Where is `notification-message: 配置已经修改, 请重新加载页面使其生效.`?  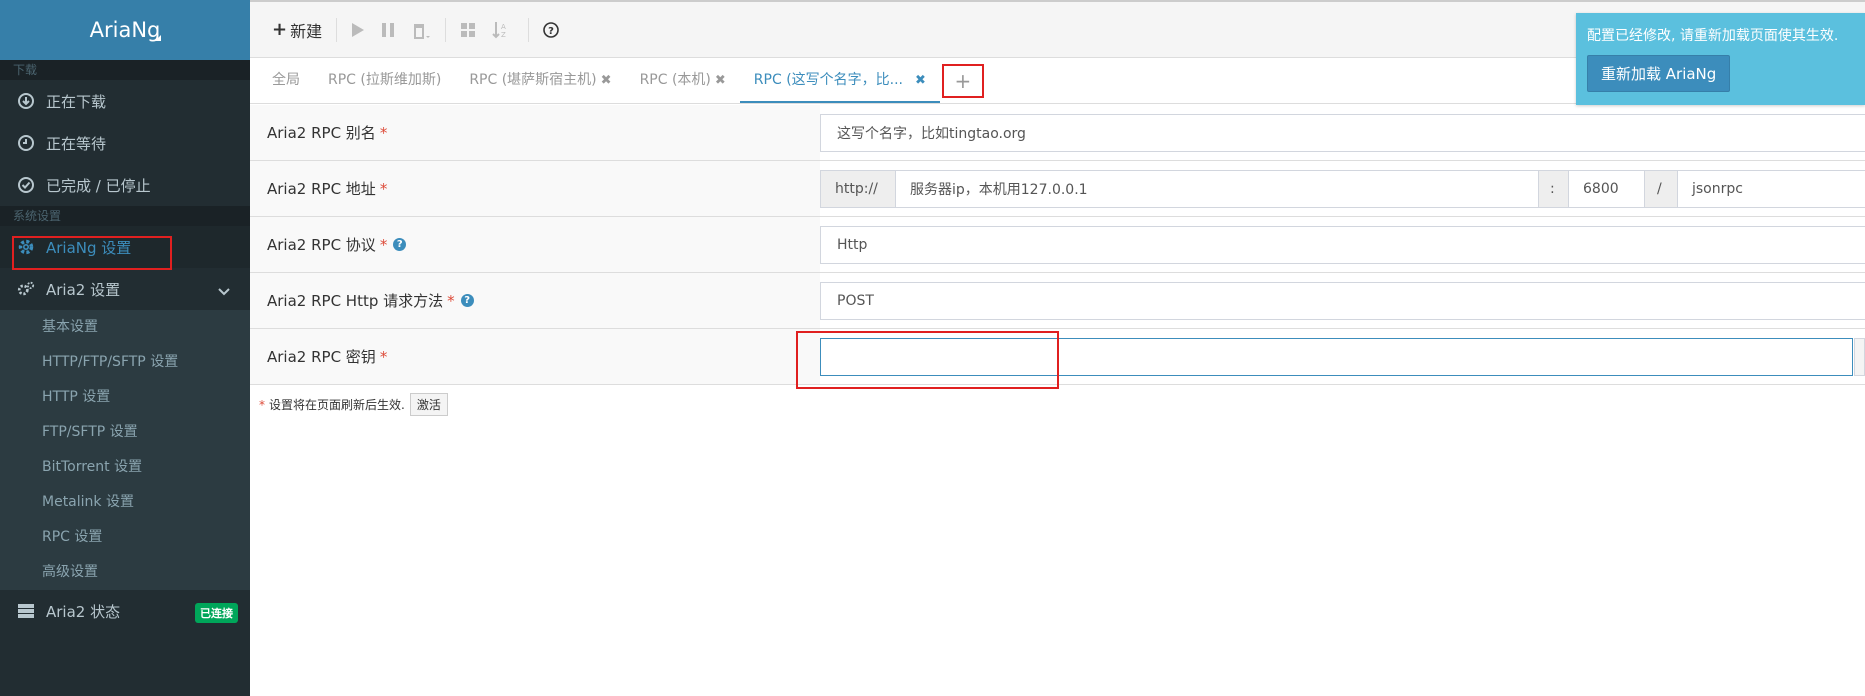 notification-message: 配置已经修改, 请重新加载页面使其生效. is located at coordinates (1713, 36).